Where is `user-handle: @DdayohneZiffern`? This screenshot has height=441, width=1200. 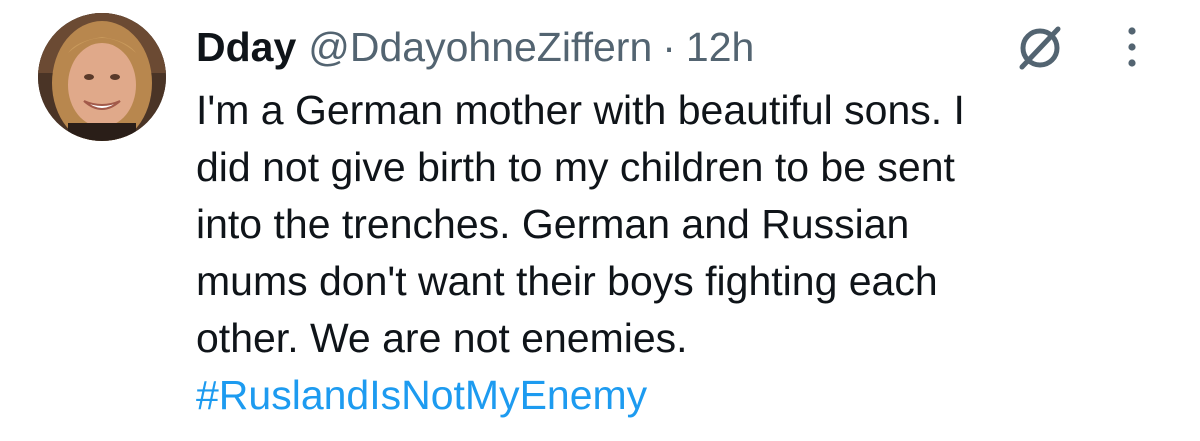
user-handle: @DdayohneZiffern is located at coordinates (480, 47).